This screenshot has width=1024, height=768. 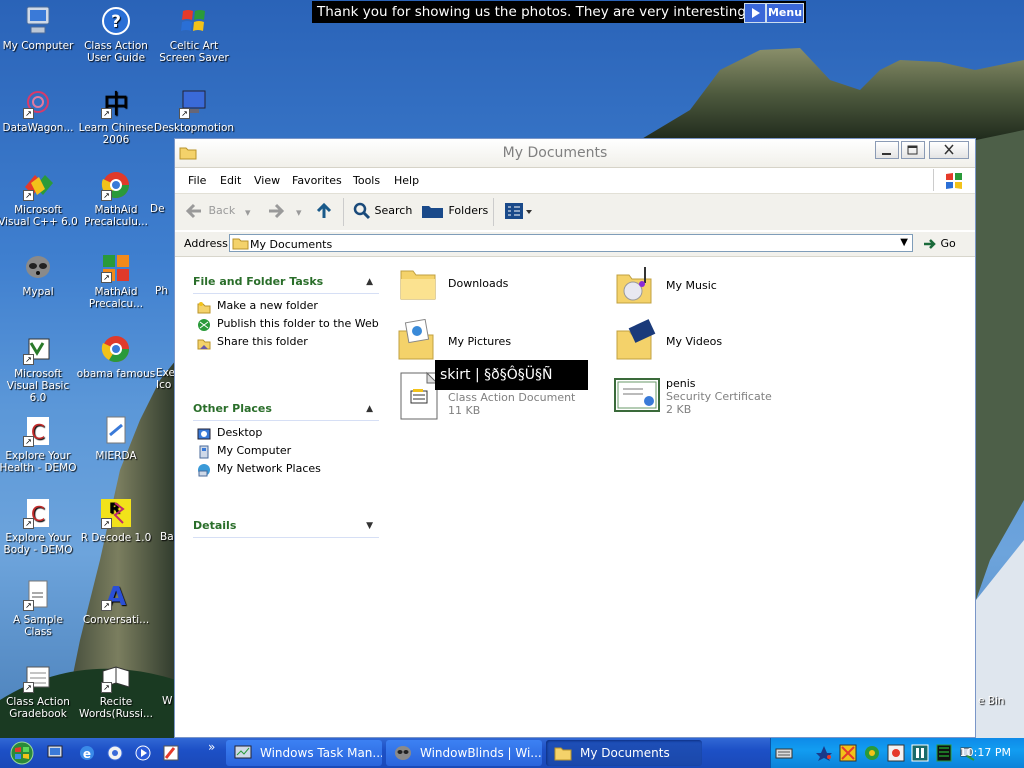 I want to click on menu-tools: Tools, so click(x=366, y=180).